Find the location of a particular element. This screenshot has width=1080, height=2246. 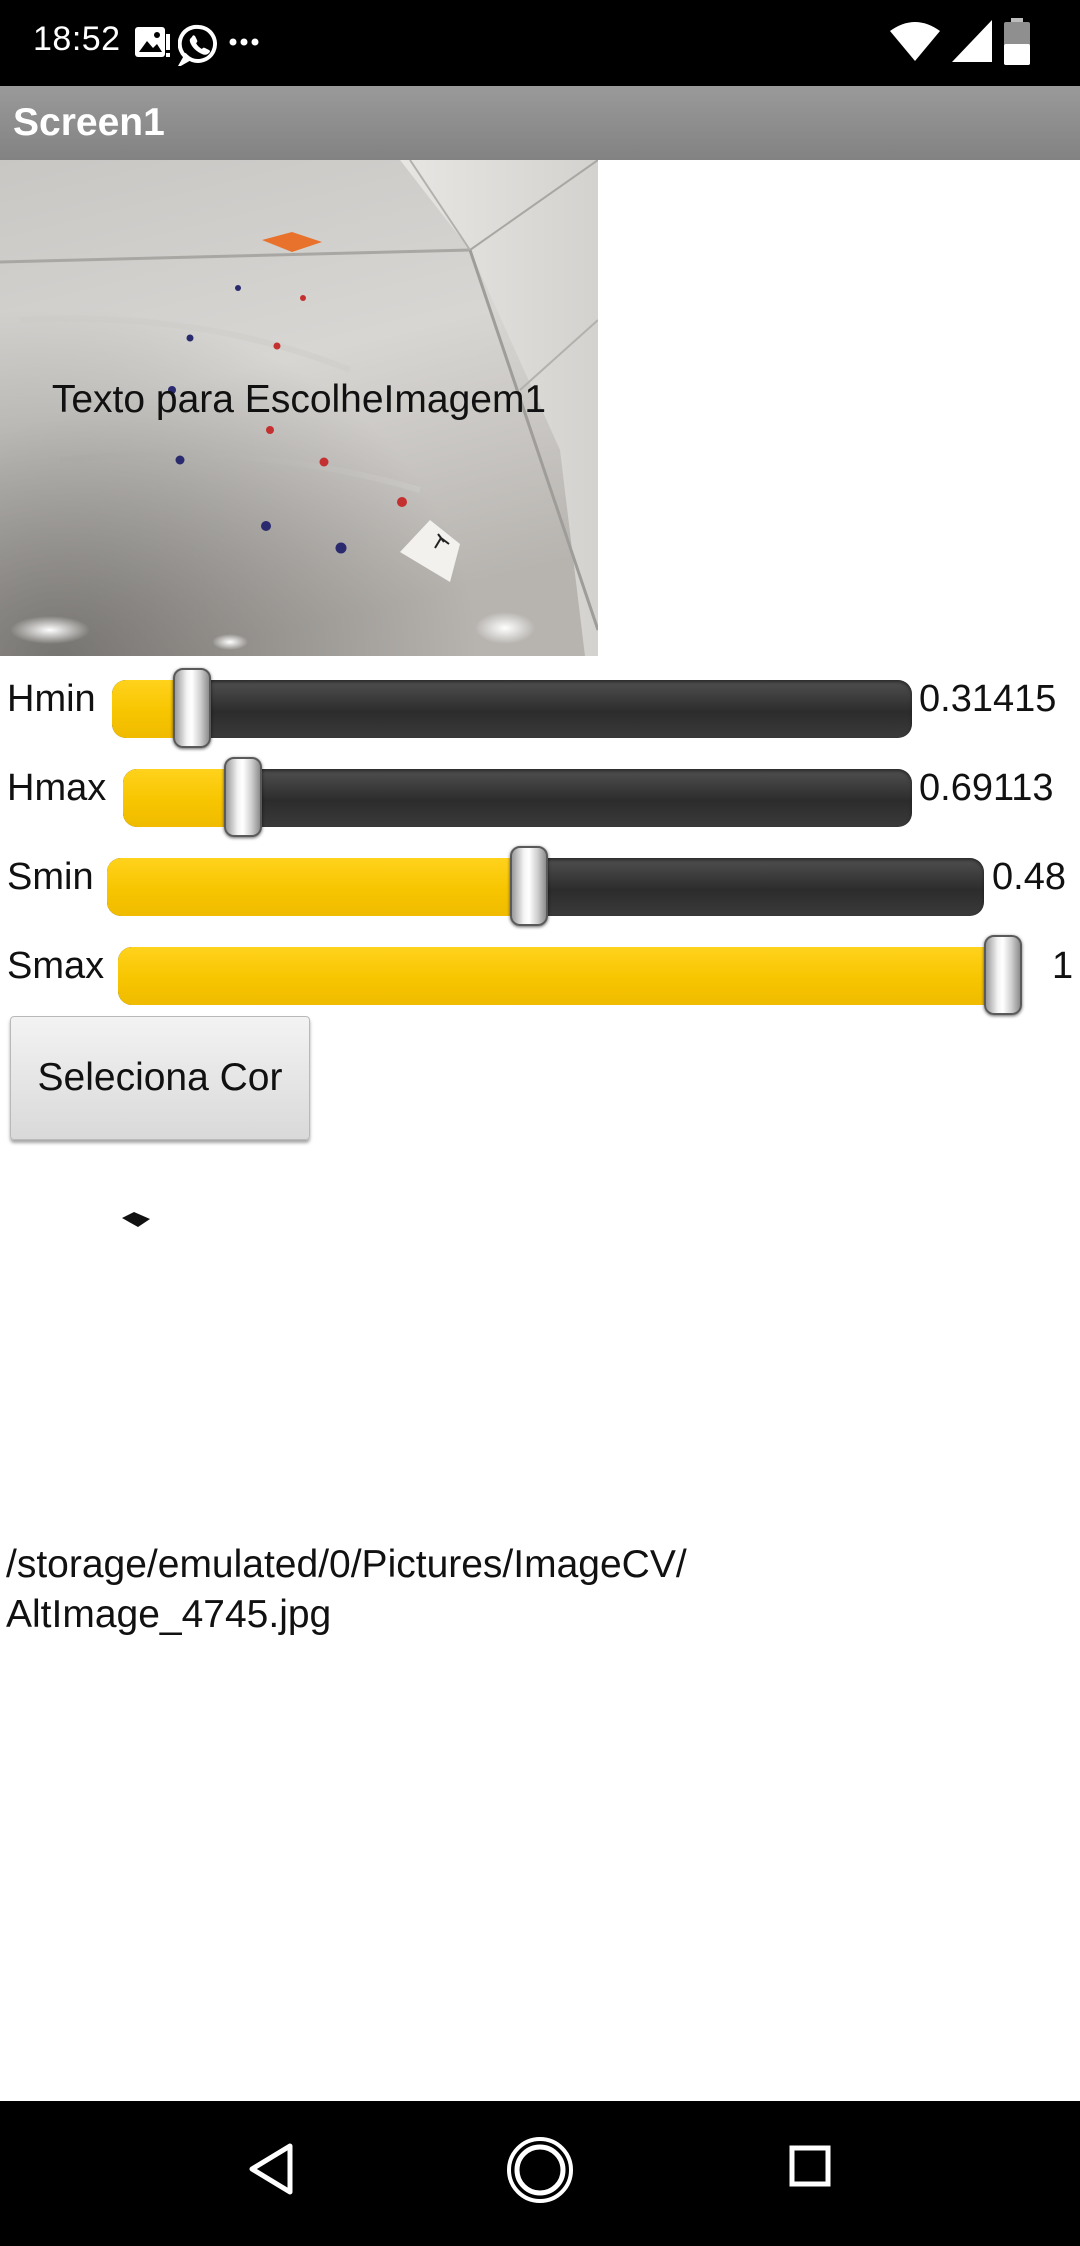

slider-label: Hmax is located at coordinates (57, 788).